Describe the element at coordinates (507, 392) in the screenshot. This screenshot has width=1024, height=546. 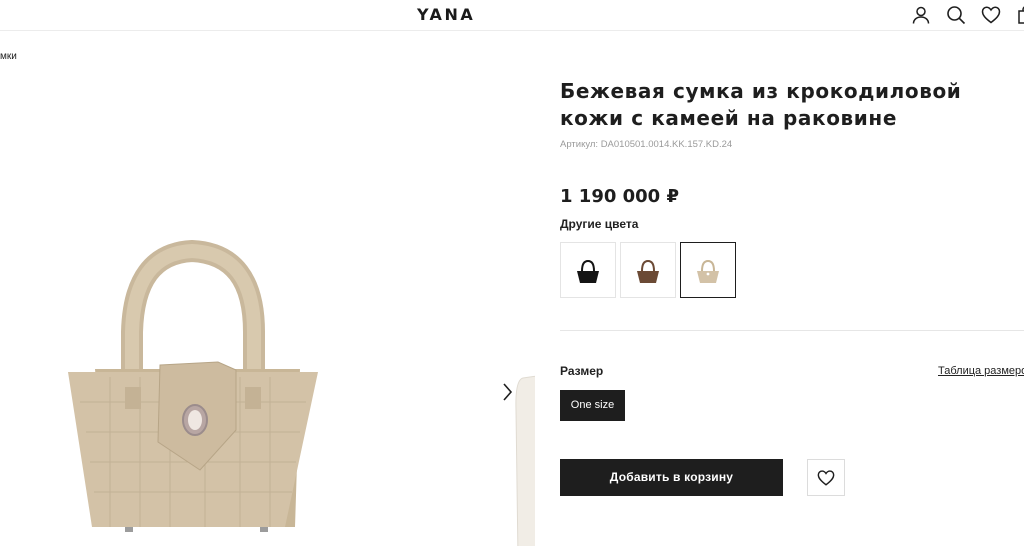
I see `chevron-right-icon` at that location.